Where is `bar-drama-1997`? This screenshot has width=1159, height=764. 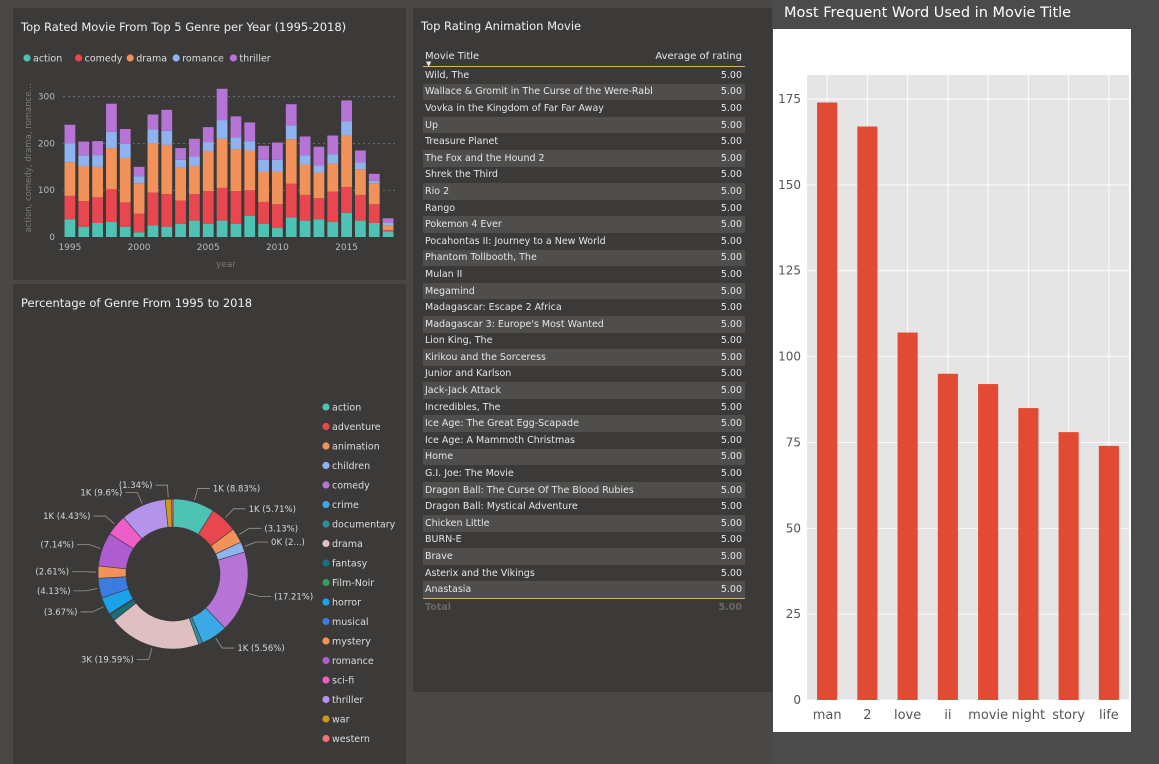 bar-drama-1997 is located at coordinates (97, 182).